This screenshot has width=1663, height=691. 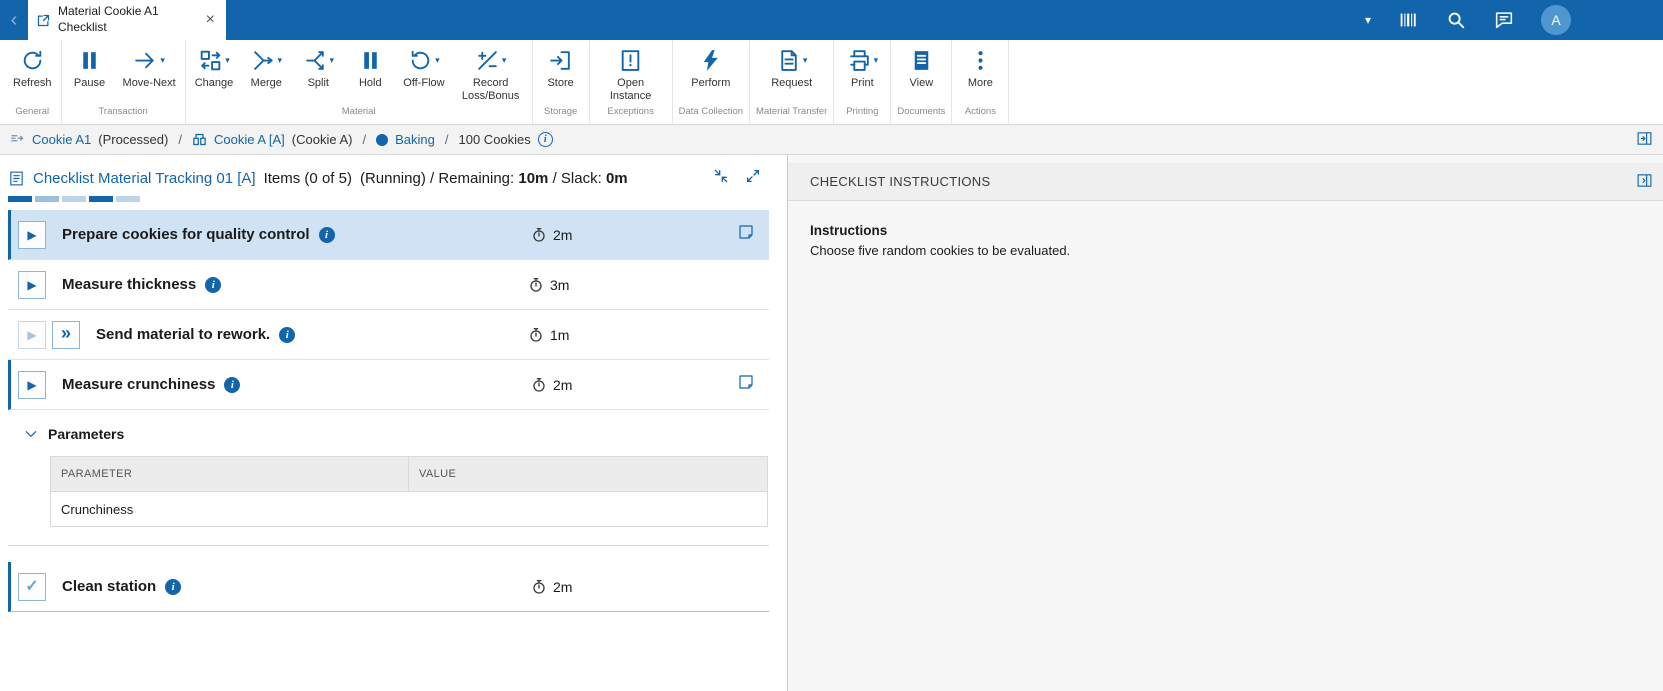 What do you see at coordinates (1368, 20) in the screenshot?
I see `topbar-dropdown-caret-icon: ▾` at bounding box center [1368, 20].